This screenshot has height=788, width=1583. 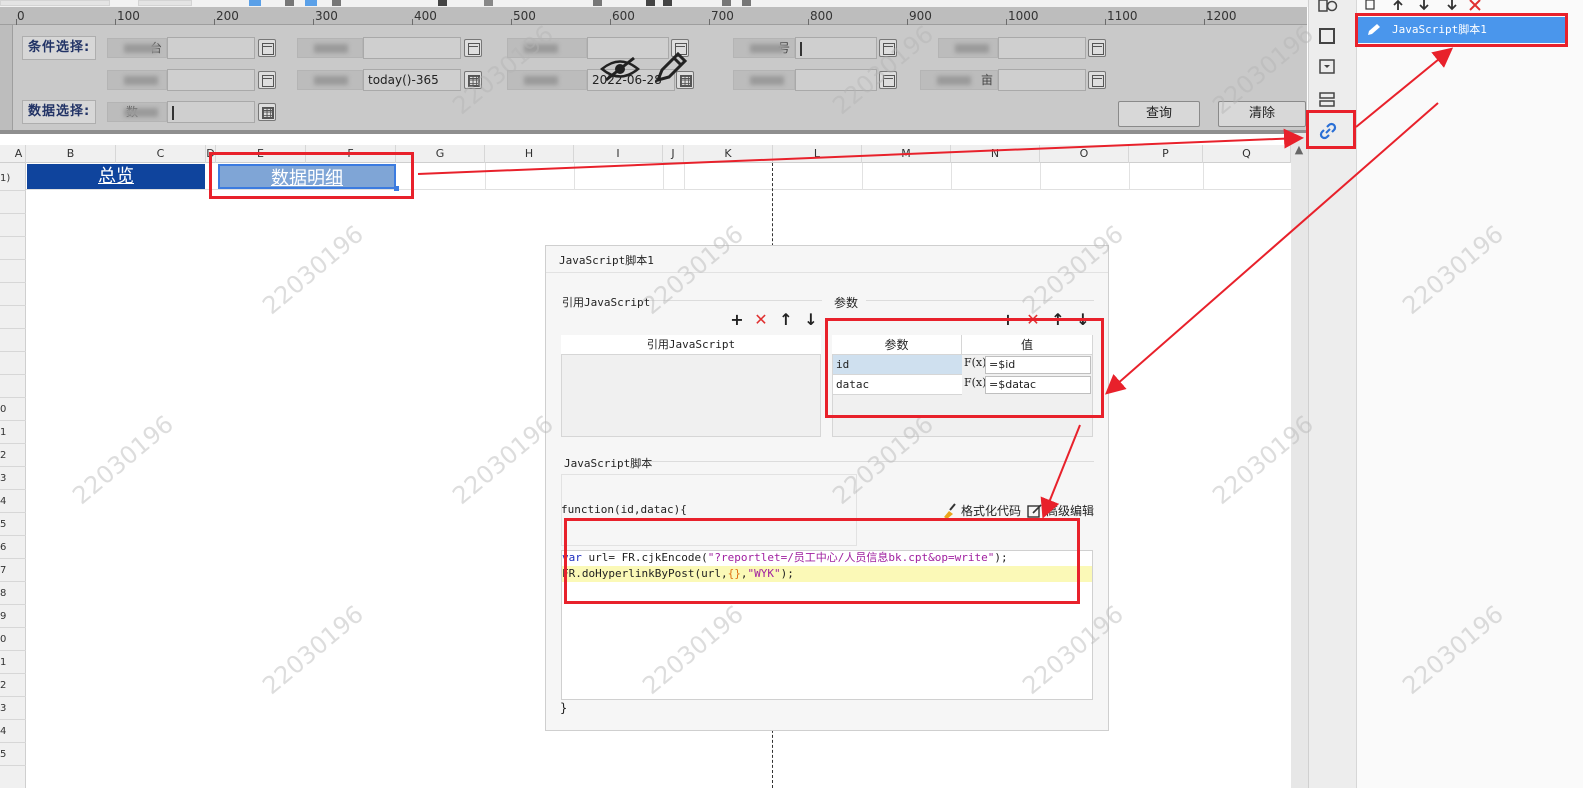 What do you see at coordinates (1262, 114) in the screenshot?
I see `clear-button: 清除` at bounding box center [1262, 114].